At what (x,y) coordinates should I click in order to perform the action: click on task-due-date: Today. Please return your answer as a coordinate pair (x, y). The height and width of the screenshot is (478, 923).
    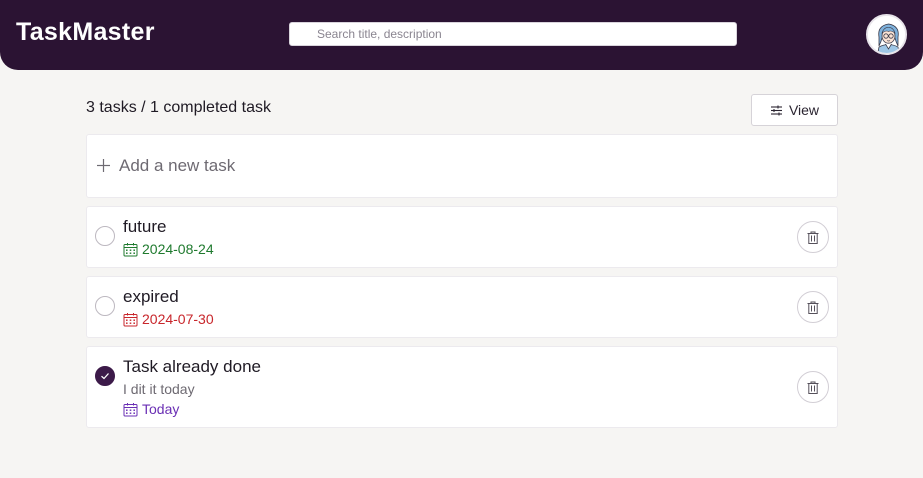
    Looking at the image, I should click on (151, 409).